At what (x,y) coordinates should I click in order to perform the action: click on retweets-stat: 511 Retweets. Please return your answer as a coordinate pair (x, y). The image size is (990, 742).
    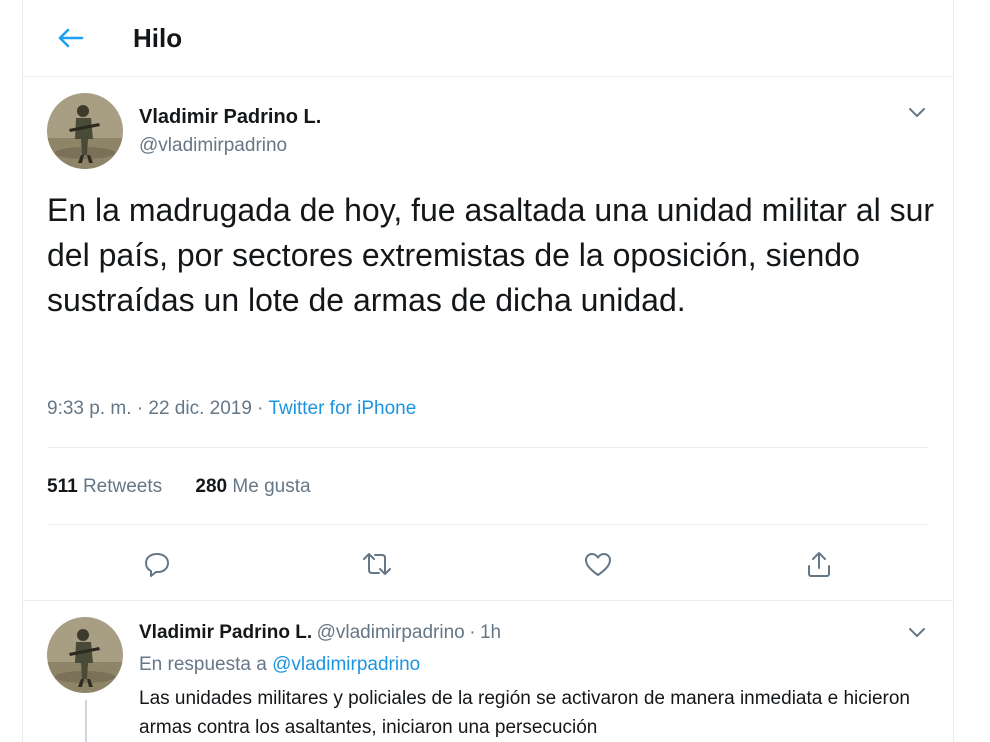
    Looking at the image, I should click on (104, 487).